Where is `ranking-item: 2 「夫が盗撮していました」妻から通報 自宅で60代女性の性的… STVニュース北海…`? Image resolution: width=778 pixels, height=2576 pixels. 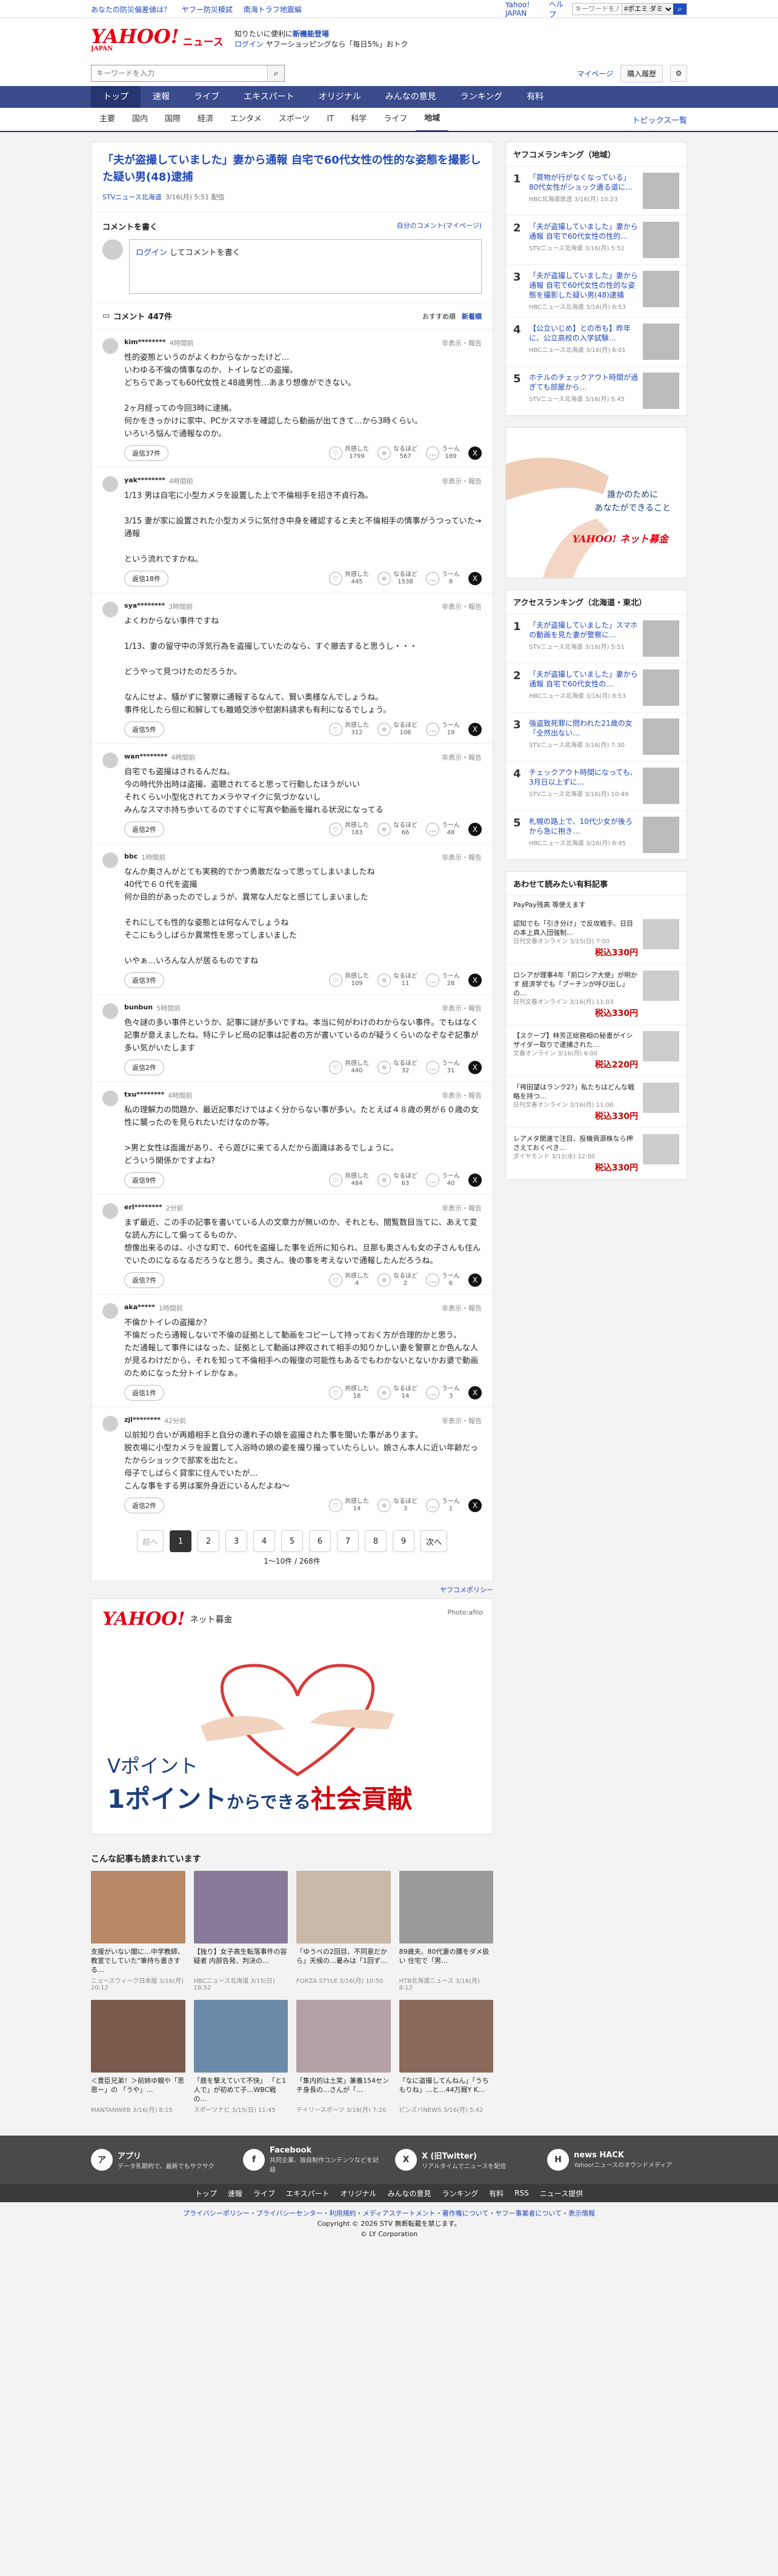
ranking-item: 2 「夫が盗撮していました」妻から通報 自宅で60代女性の性的… STVニュース北海… is located at coordinates (597, 241).